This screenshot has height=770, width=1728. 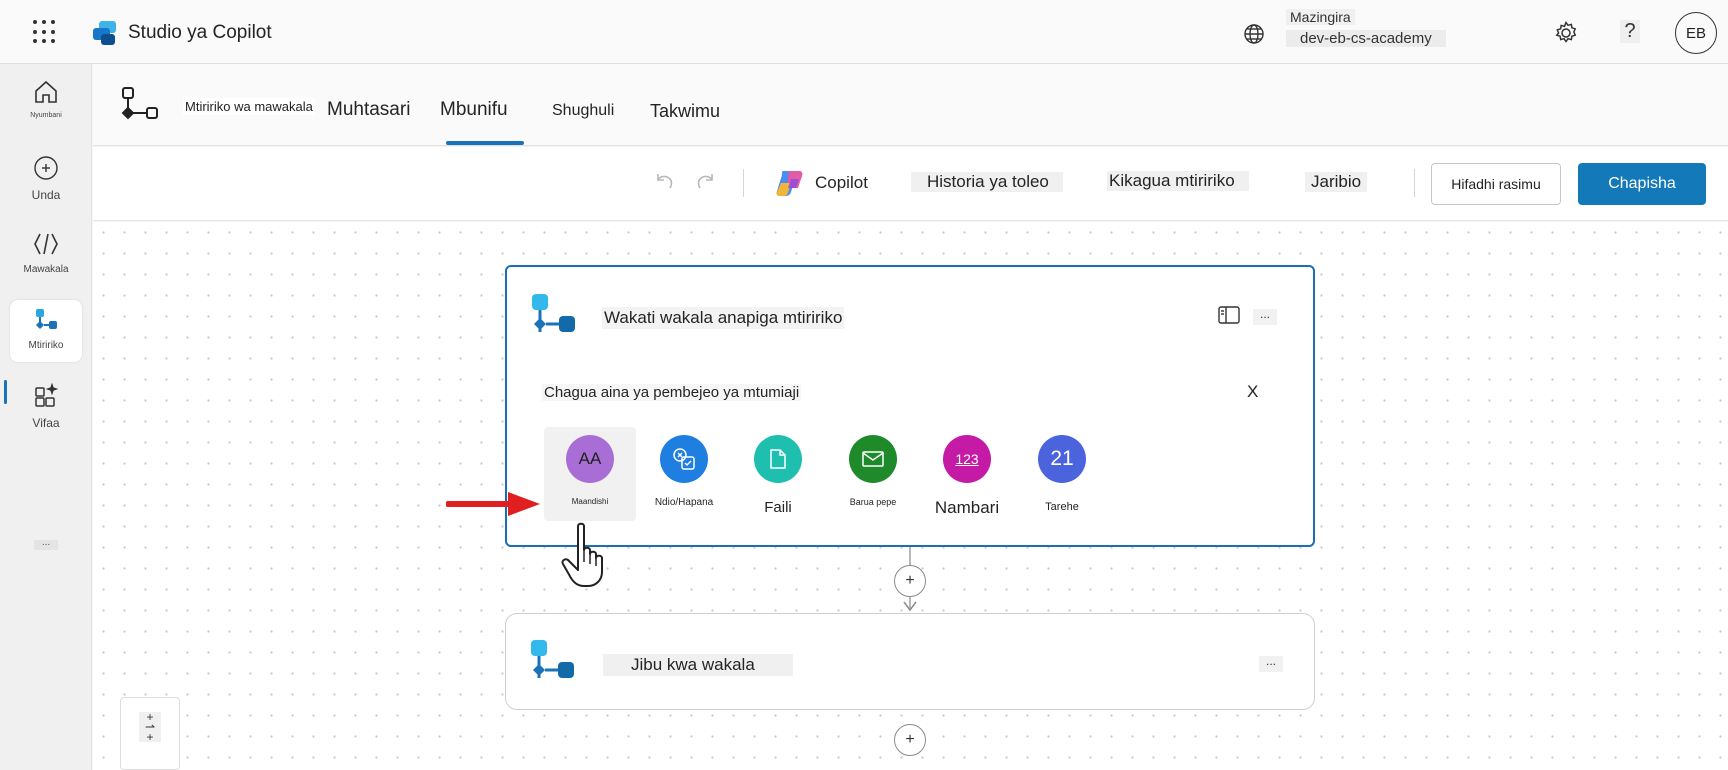 I want to click on trigger-node-icon, so click(x=553, y=313).